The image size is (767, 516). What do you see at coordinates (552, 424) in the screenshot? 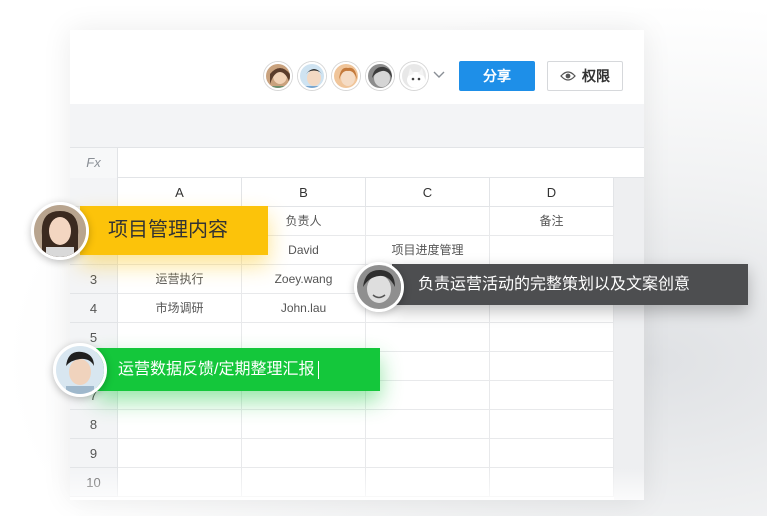
I see `cell-d8` at bounding box center [552, 424].